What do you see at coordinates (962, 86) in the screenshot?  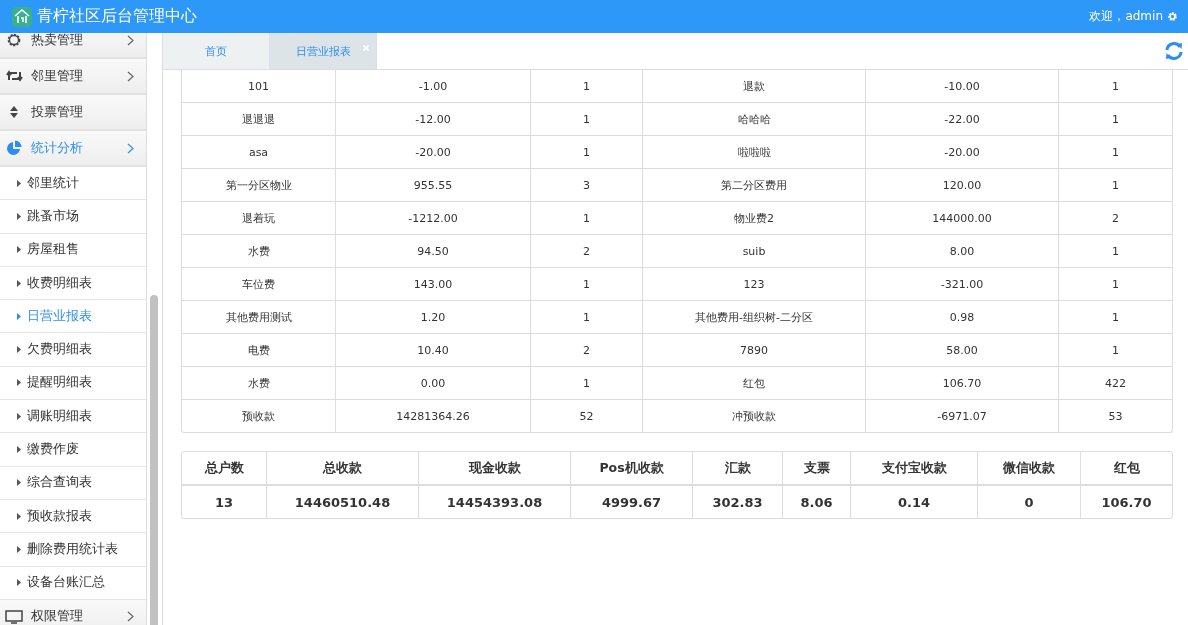 I see `table-cell: -10.00` at bounding box center [962, 86].